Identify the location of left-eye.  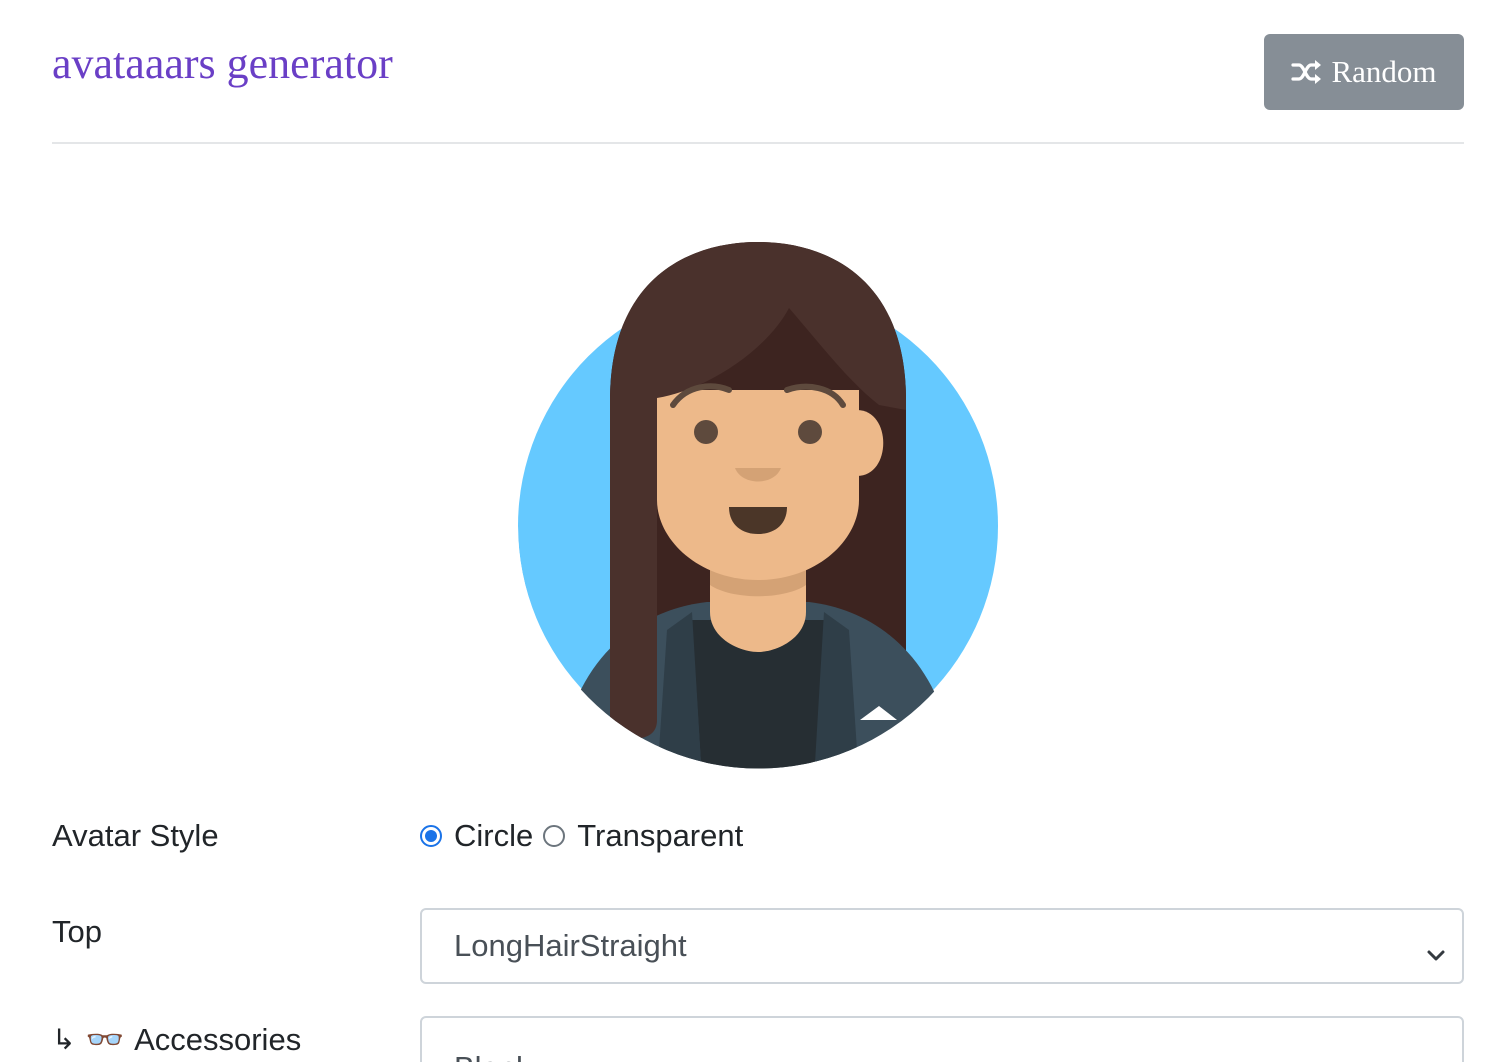
(706, 432).